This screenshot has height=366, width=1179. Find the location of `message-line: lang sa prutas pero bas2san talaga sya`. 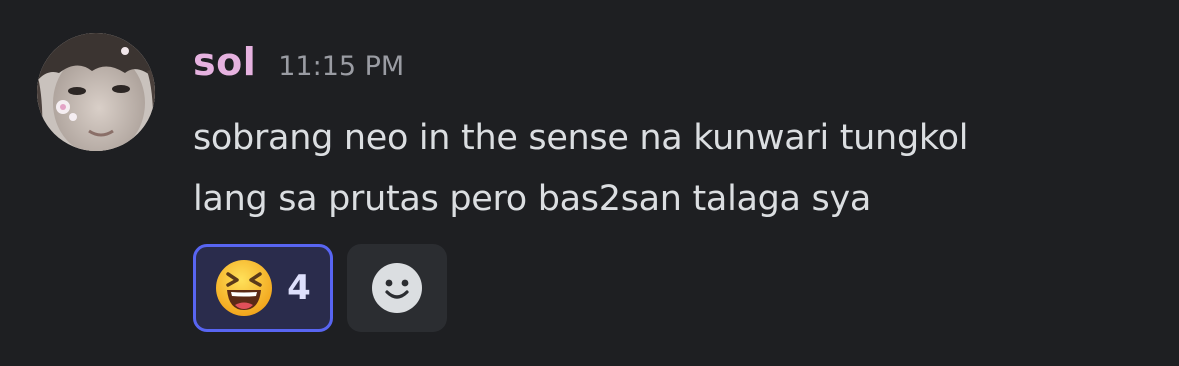

message-line: lang sa prutas pero bas2san talaga sya is located at coordinates (532, 199).